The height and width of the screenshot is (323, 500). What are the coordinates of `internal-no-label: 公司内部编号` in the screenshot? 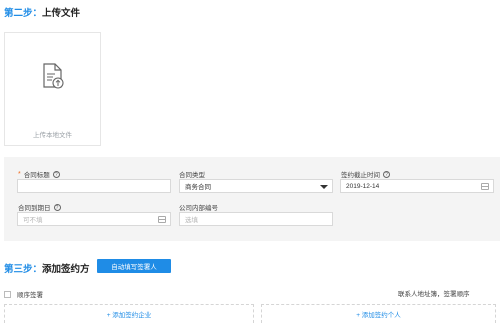 It's located at (198, 207).